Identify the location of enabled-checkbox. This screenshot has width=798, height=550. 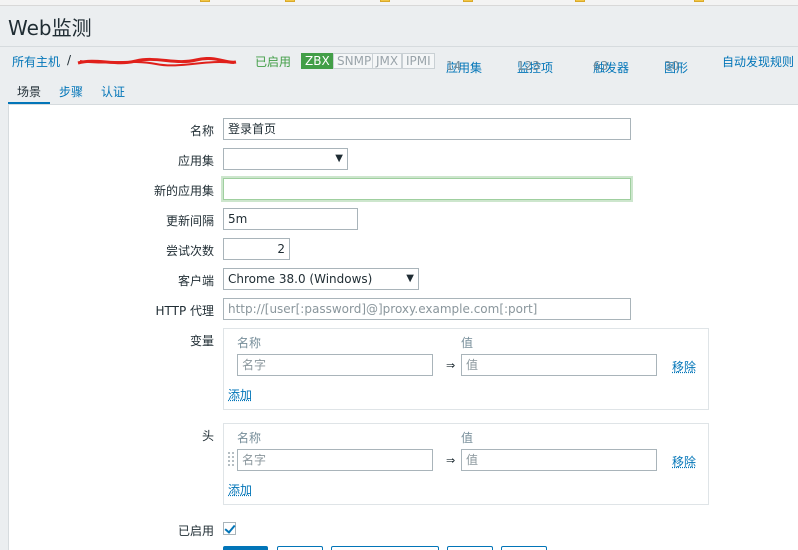
(229, 528).